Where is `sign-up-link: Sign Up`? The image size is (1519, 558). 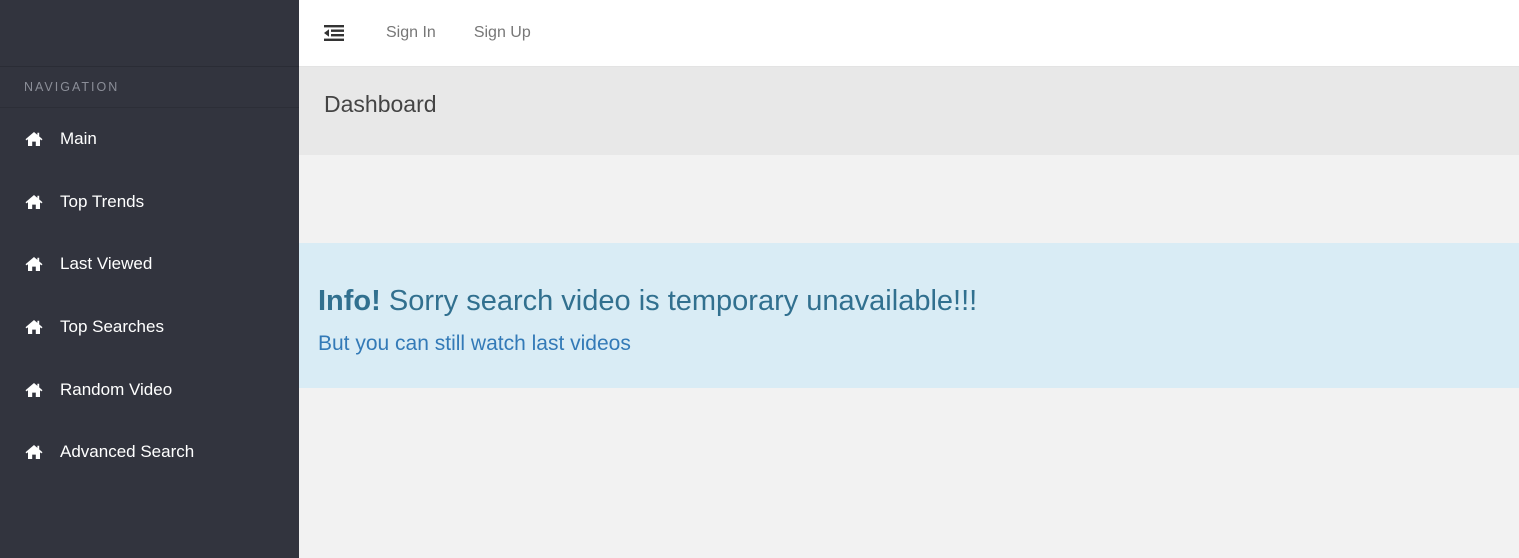
sign-up-link: Sign Up is located at coordinates (502, 33).